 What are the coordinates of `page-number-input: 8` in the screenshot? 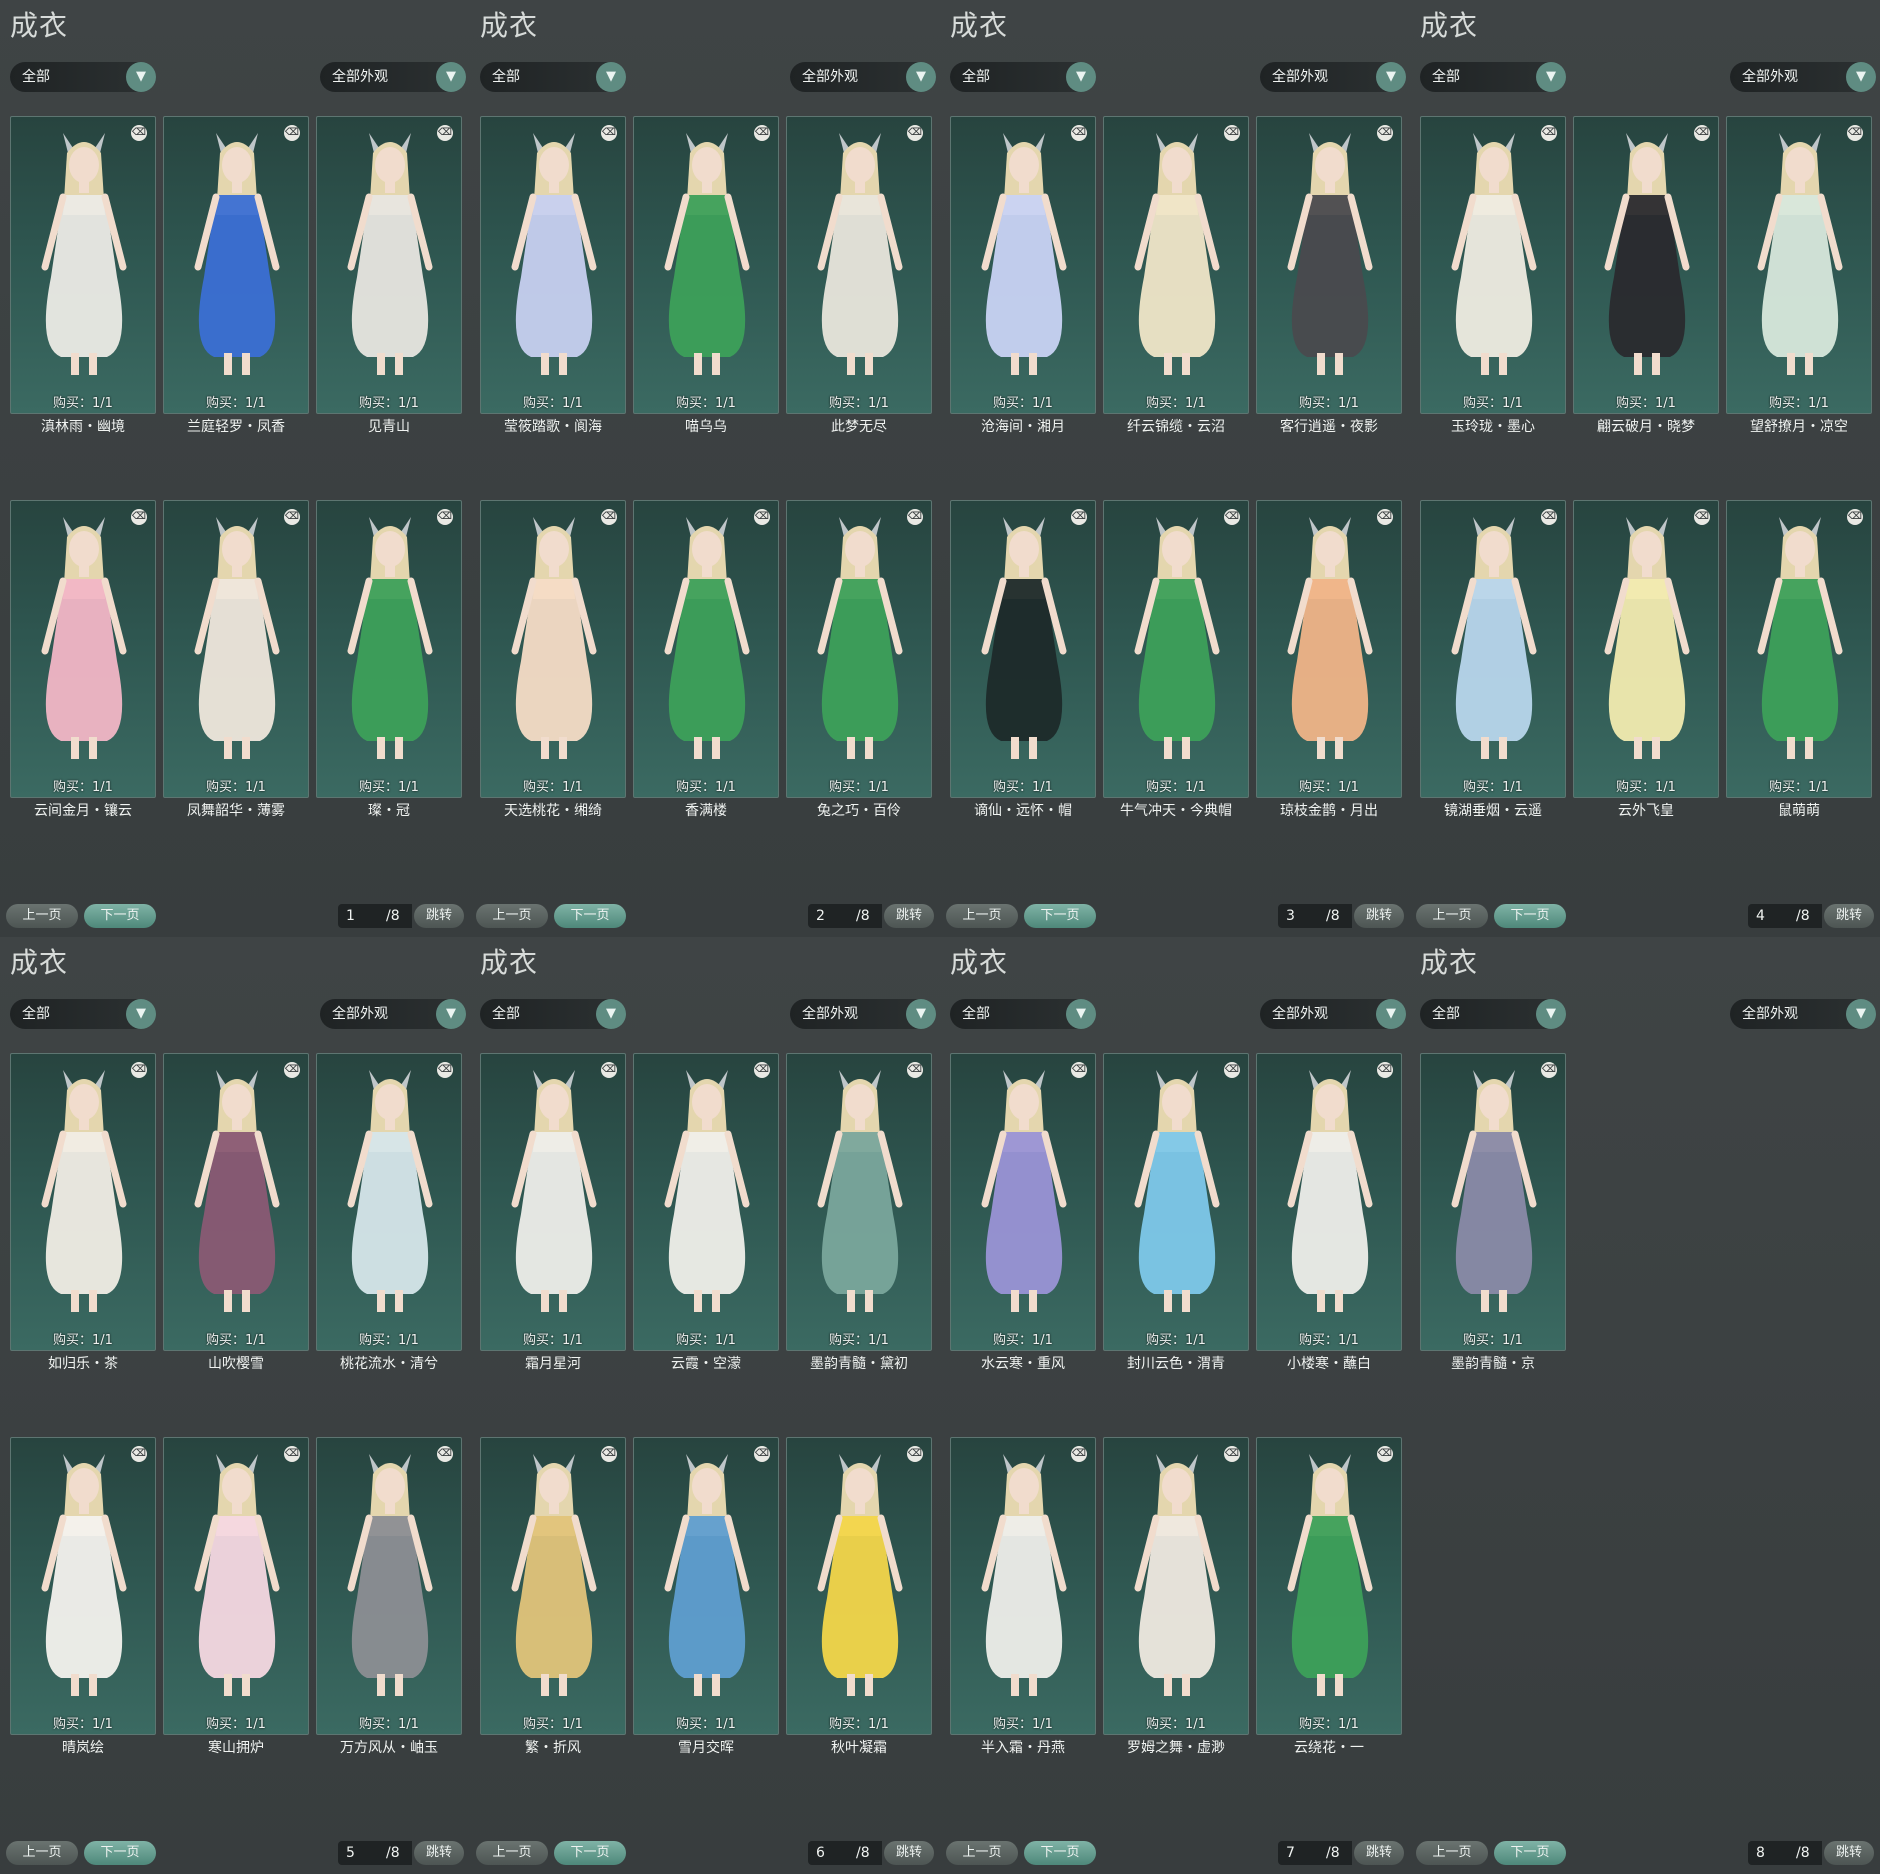 It's located at (1772, 1853).